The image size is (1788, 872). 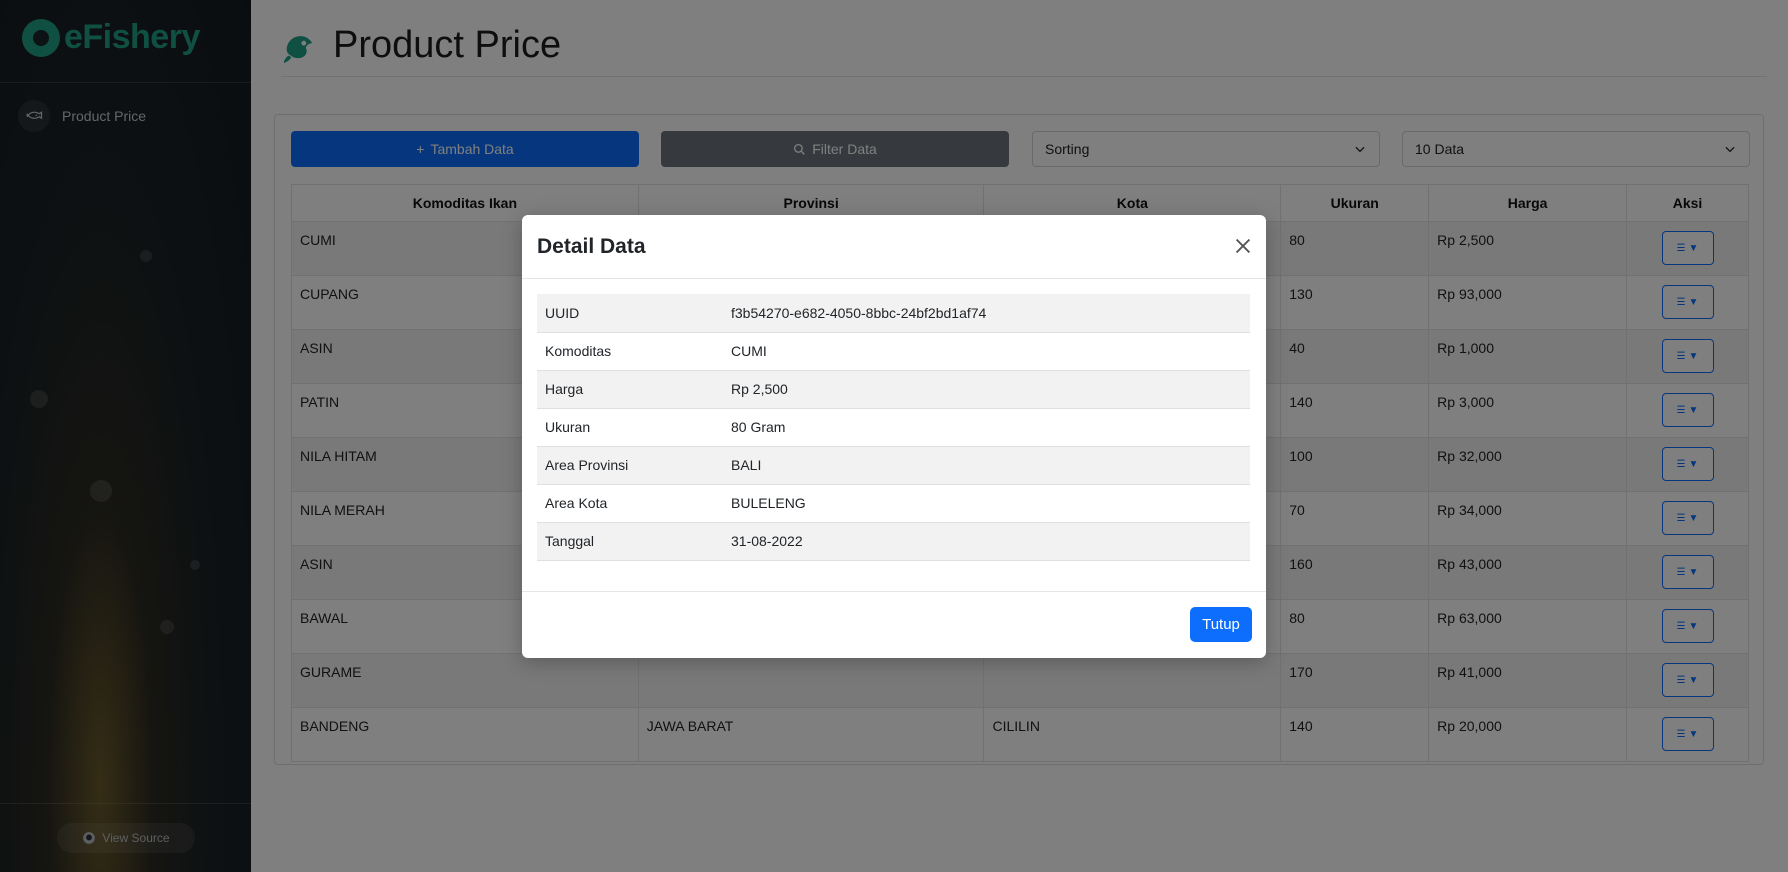 I want to click on detail-key: Area Provinsi, so click(x=630, y=465).